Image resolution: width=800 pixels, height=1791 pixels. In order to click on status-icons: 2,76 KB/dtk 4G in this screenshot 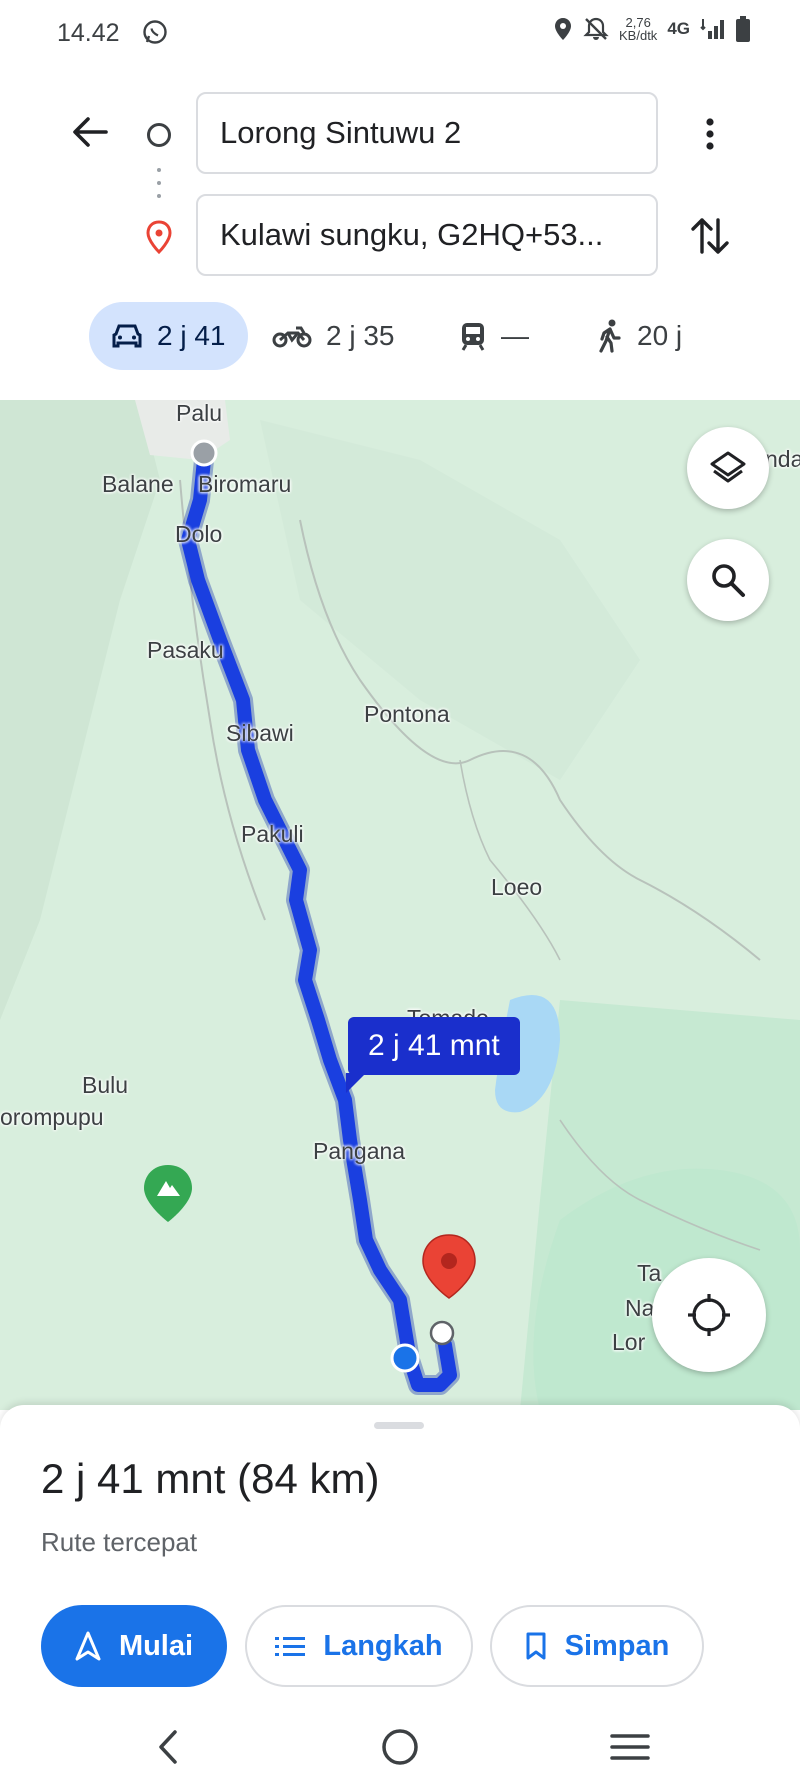, I will do `click(651, 29)`.